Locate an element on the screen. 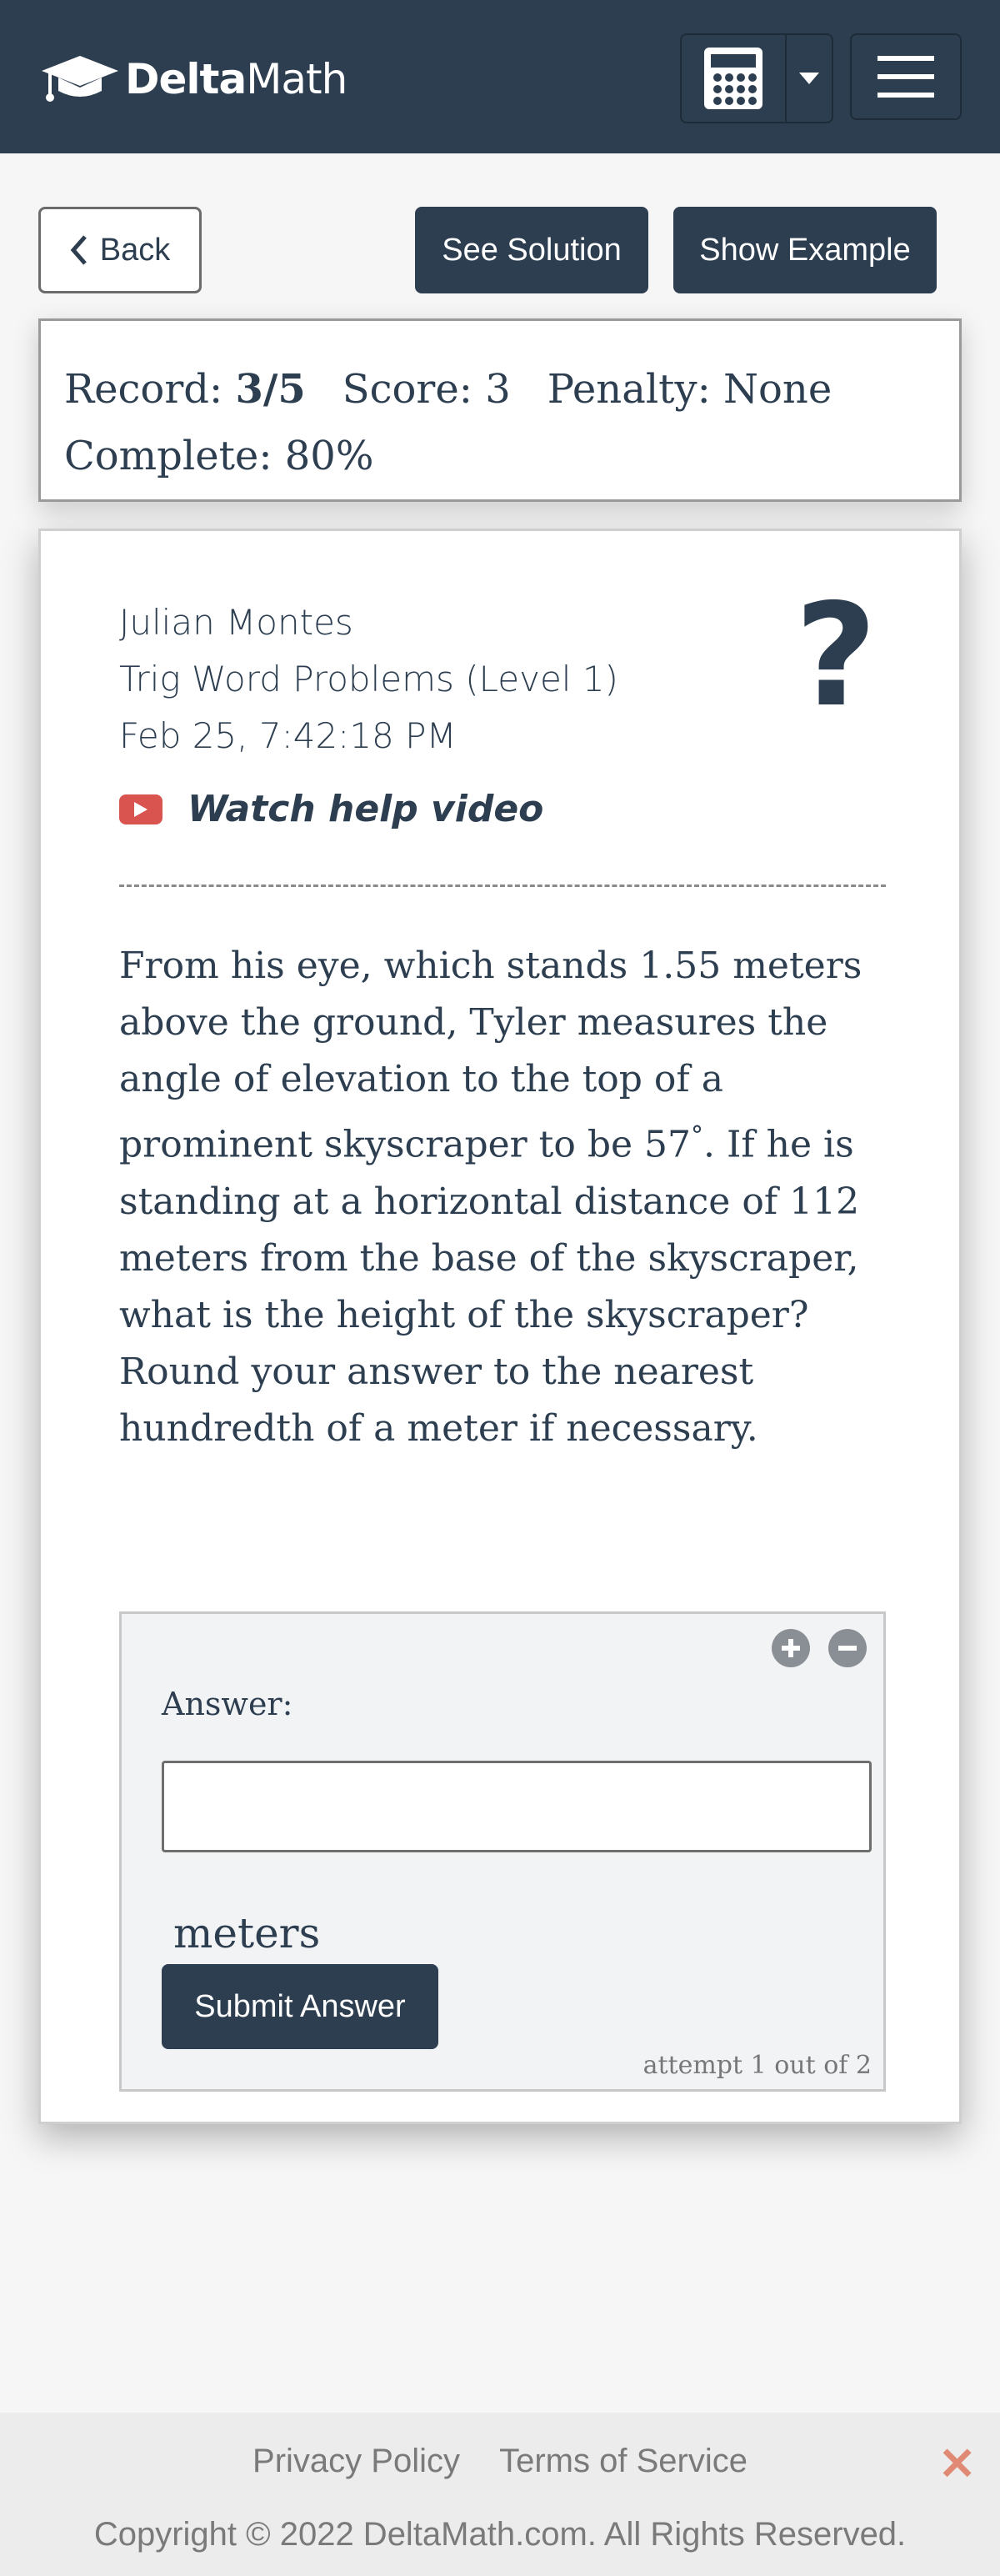 This screenshot has height=2576, width=1000. footer-links: Privacy Policy Terms of Service is located at coordinates (500, 2461).